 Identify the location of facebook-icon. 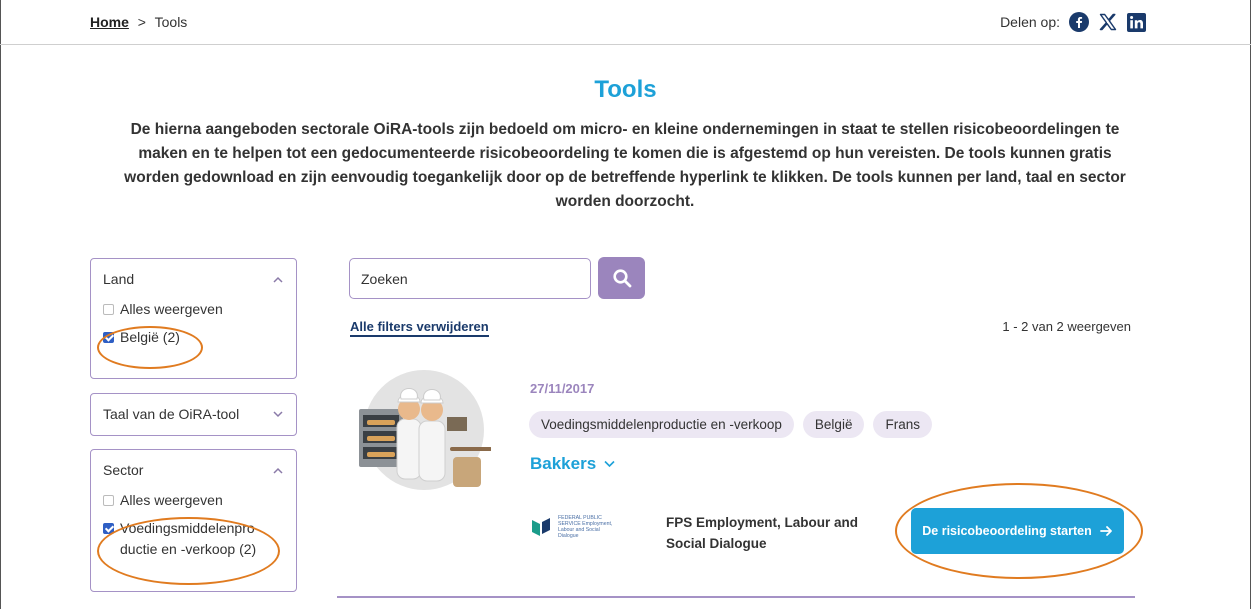
(1079, 22).